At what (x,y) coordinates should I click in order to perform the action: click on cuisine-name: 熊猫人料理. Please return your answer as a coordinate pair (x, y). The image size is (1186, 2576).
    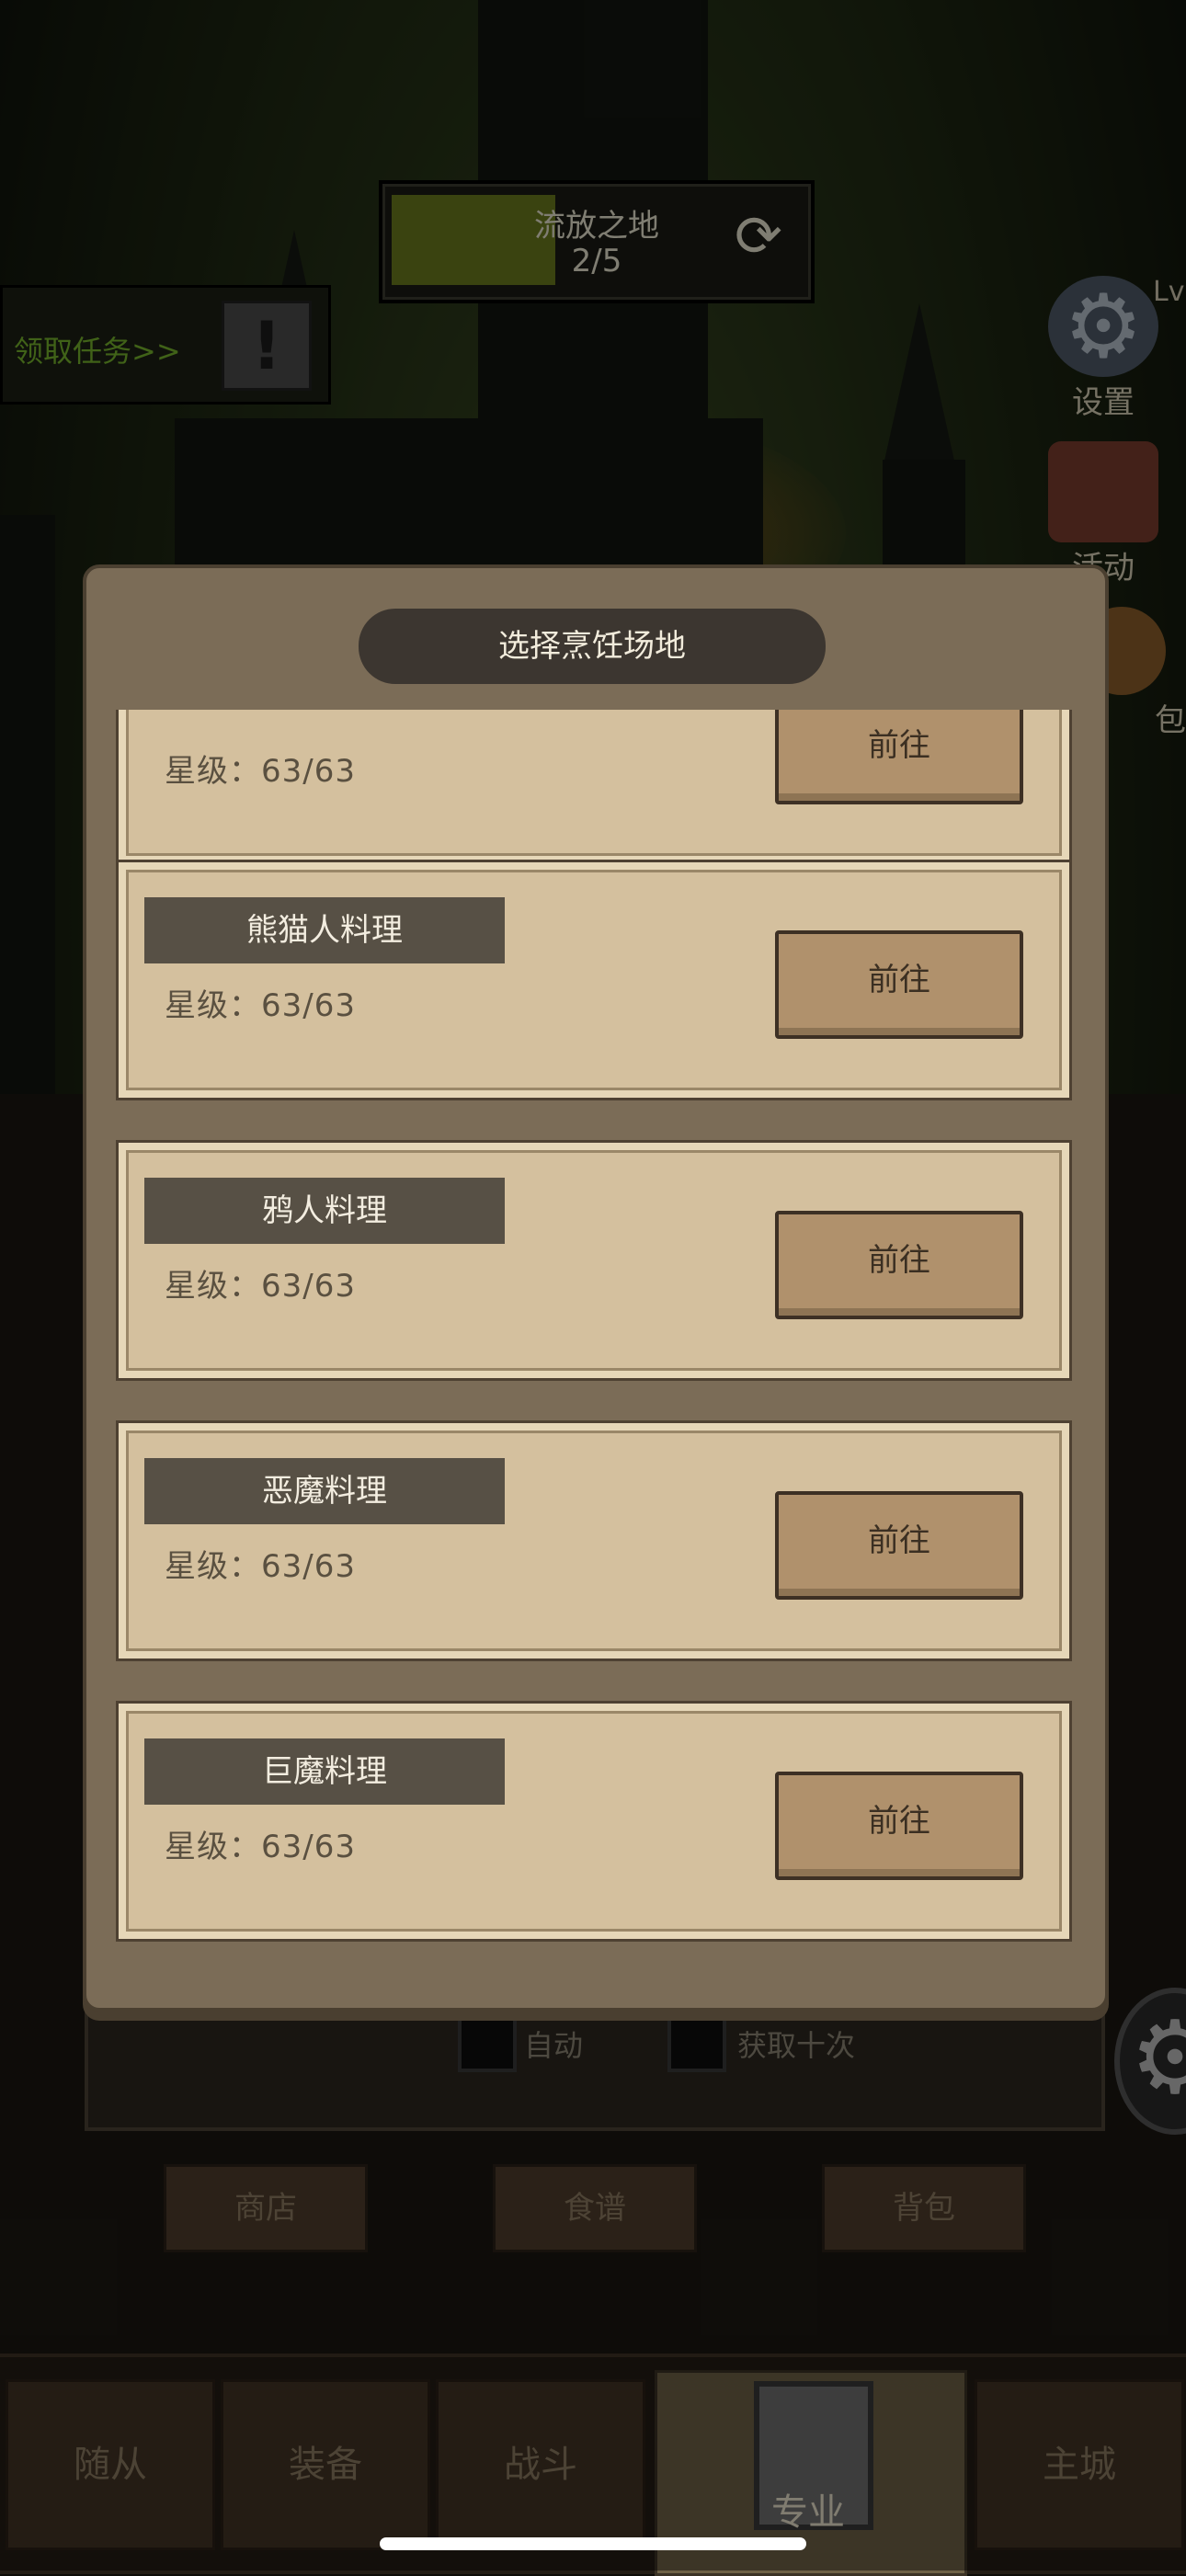
    Looking at the image, I should click on (324, 930).